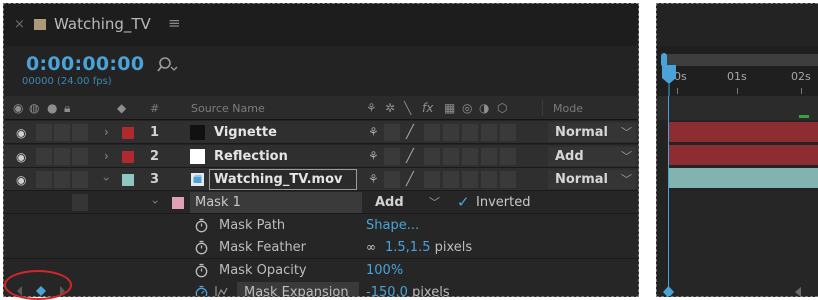  What do you see at coordinates (321, 202) in the screenshot?
I see `mask-row: › Mask 1 Add ﹀ ✓ Inverted` at bounding box center [321, 202].